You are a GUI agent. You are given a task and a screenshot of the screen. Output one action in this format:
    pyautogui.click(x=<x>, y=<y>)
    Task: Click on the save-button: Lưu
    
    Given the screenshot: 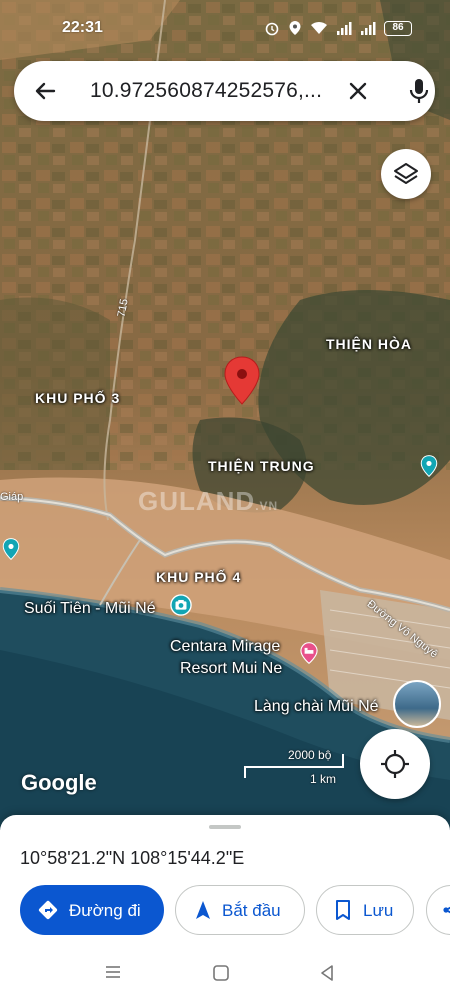 What is the action you would take?
    pyautogui.click(x=365, y=910)
    